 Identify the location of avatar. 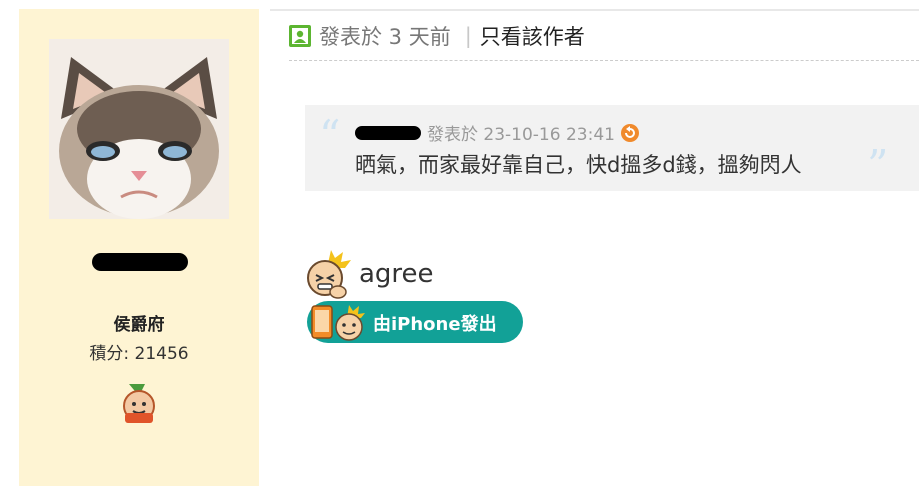
(139, 129).